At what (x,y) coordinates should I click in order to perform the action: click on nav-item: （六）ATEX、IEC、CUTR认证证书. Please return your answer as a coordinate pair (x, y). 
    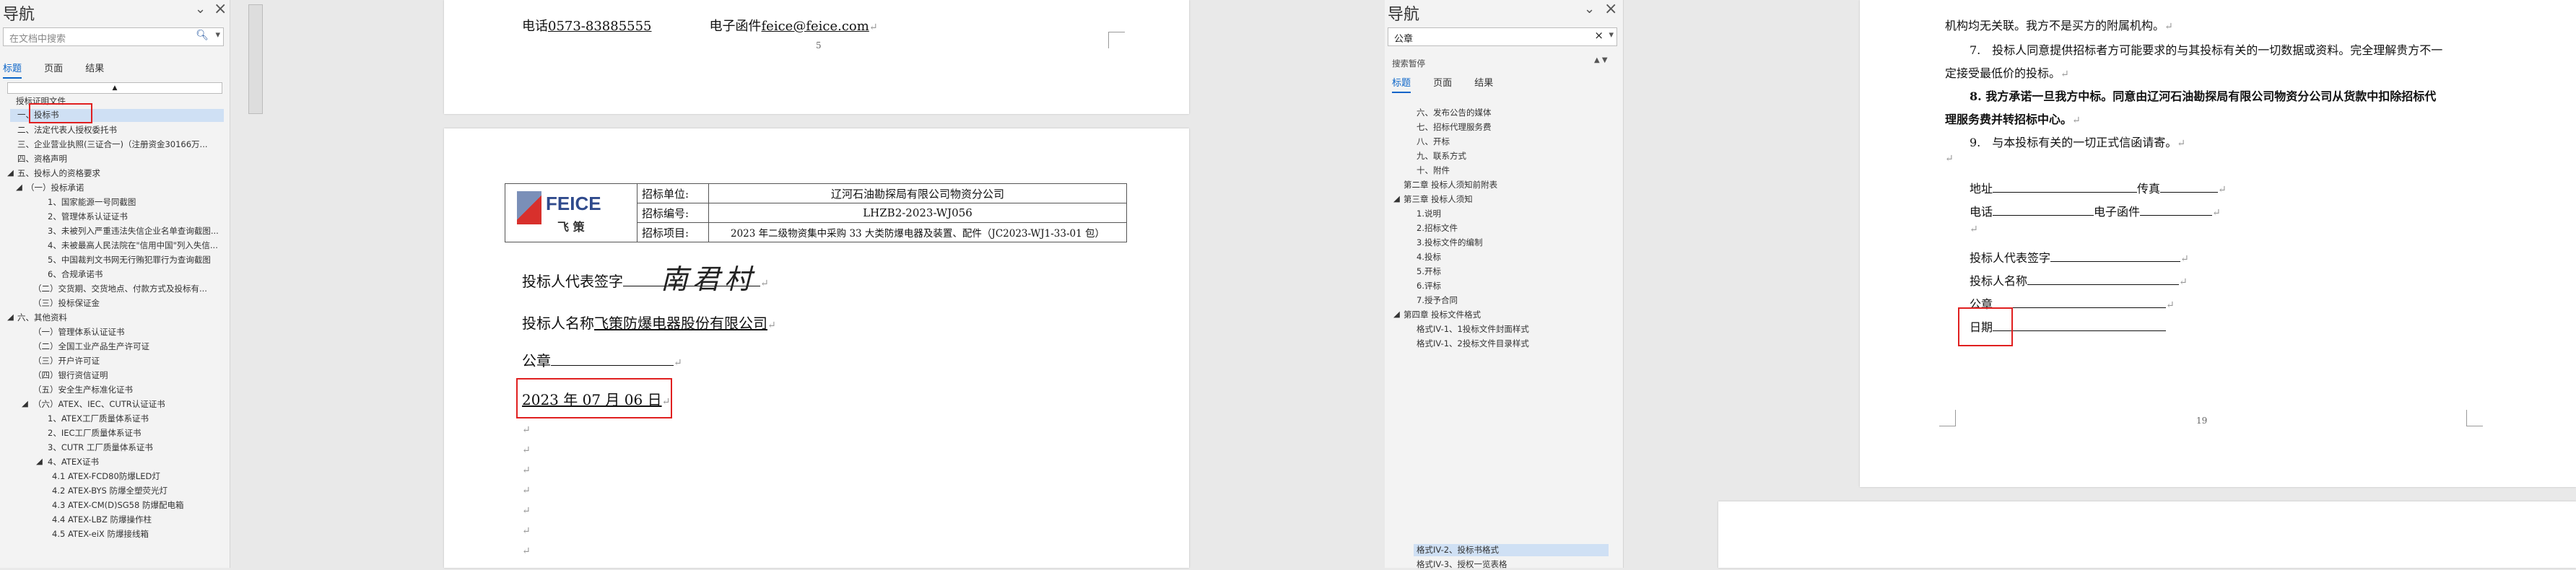
    Looking at the image, I should click on (99, 404).